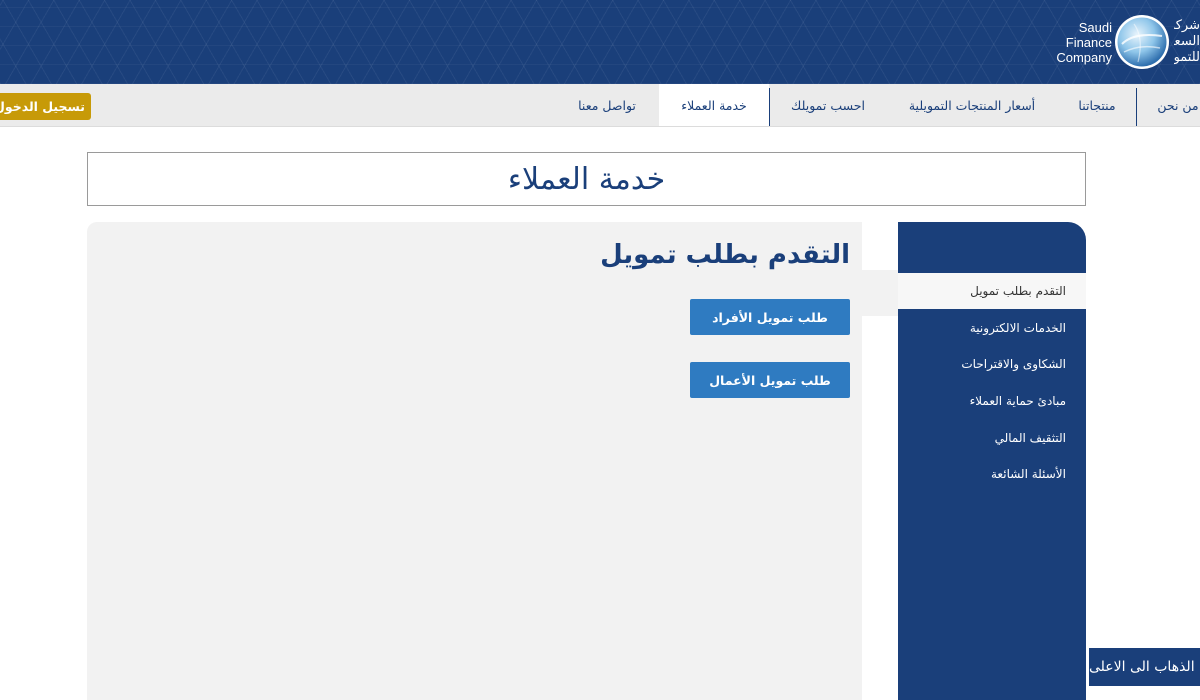  I want to click on sidebar-item-apply-finance: التقدم بطلب تمويل, so click(992, 291).